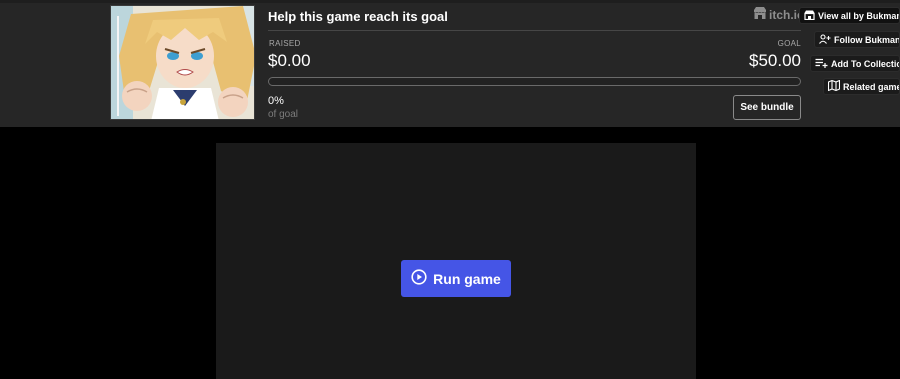  Describe the element at coordinates (283, 114) in the screenshot. I see `goal-percent-caption: of goal` at that location.